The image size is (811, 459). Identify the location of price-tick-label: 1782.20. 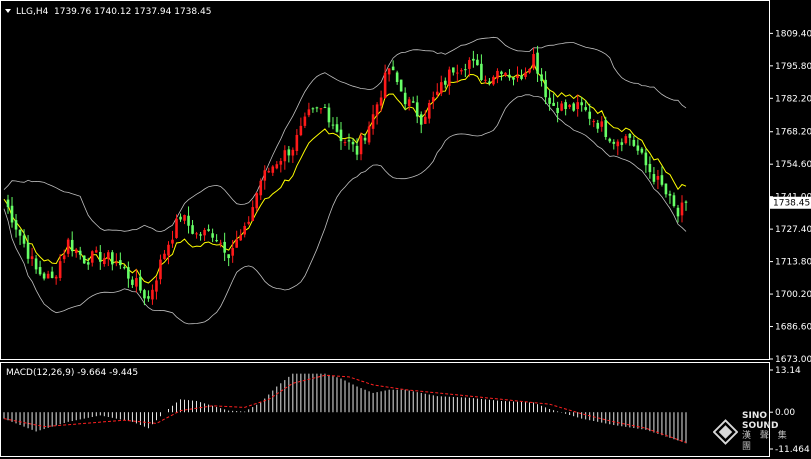
(793, 99).